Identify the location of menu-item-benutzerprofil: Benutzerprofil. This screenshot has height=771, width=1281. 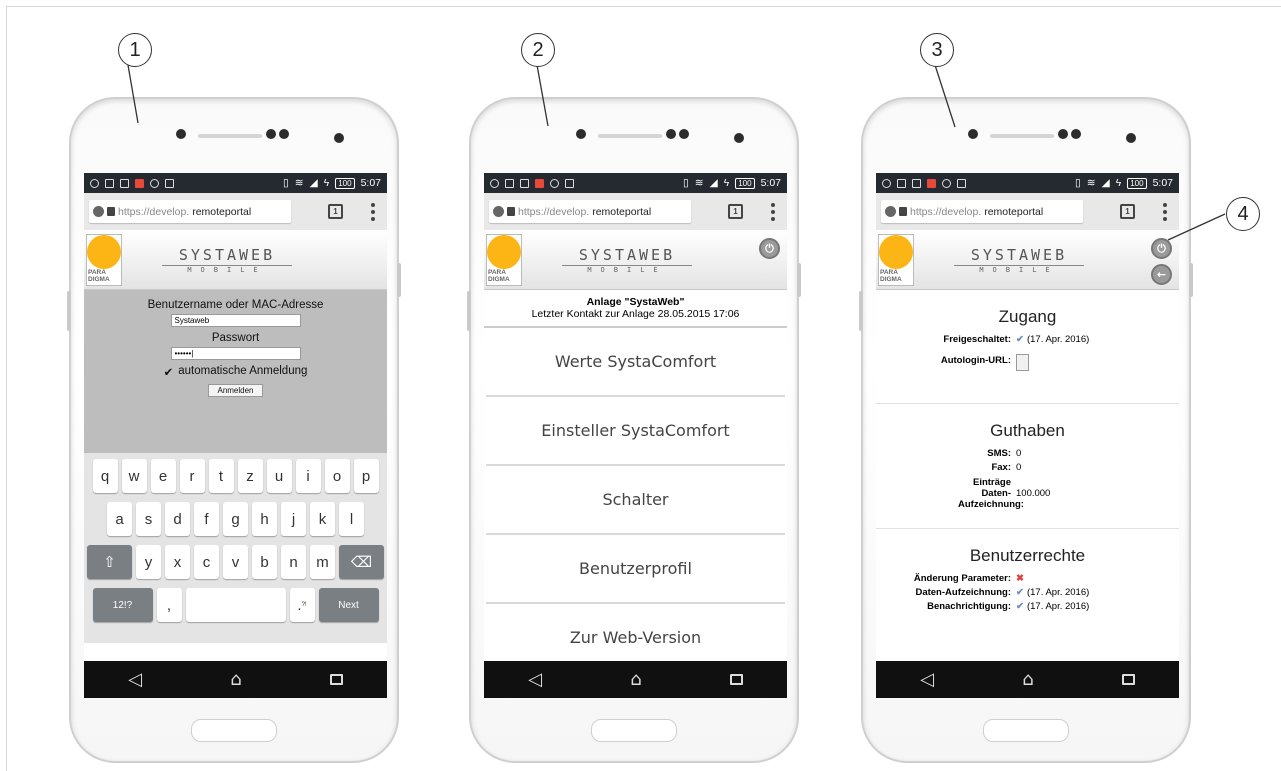
(635, 569).